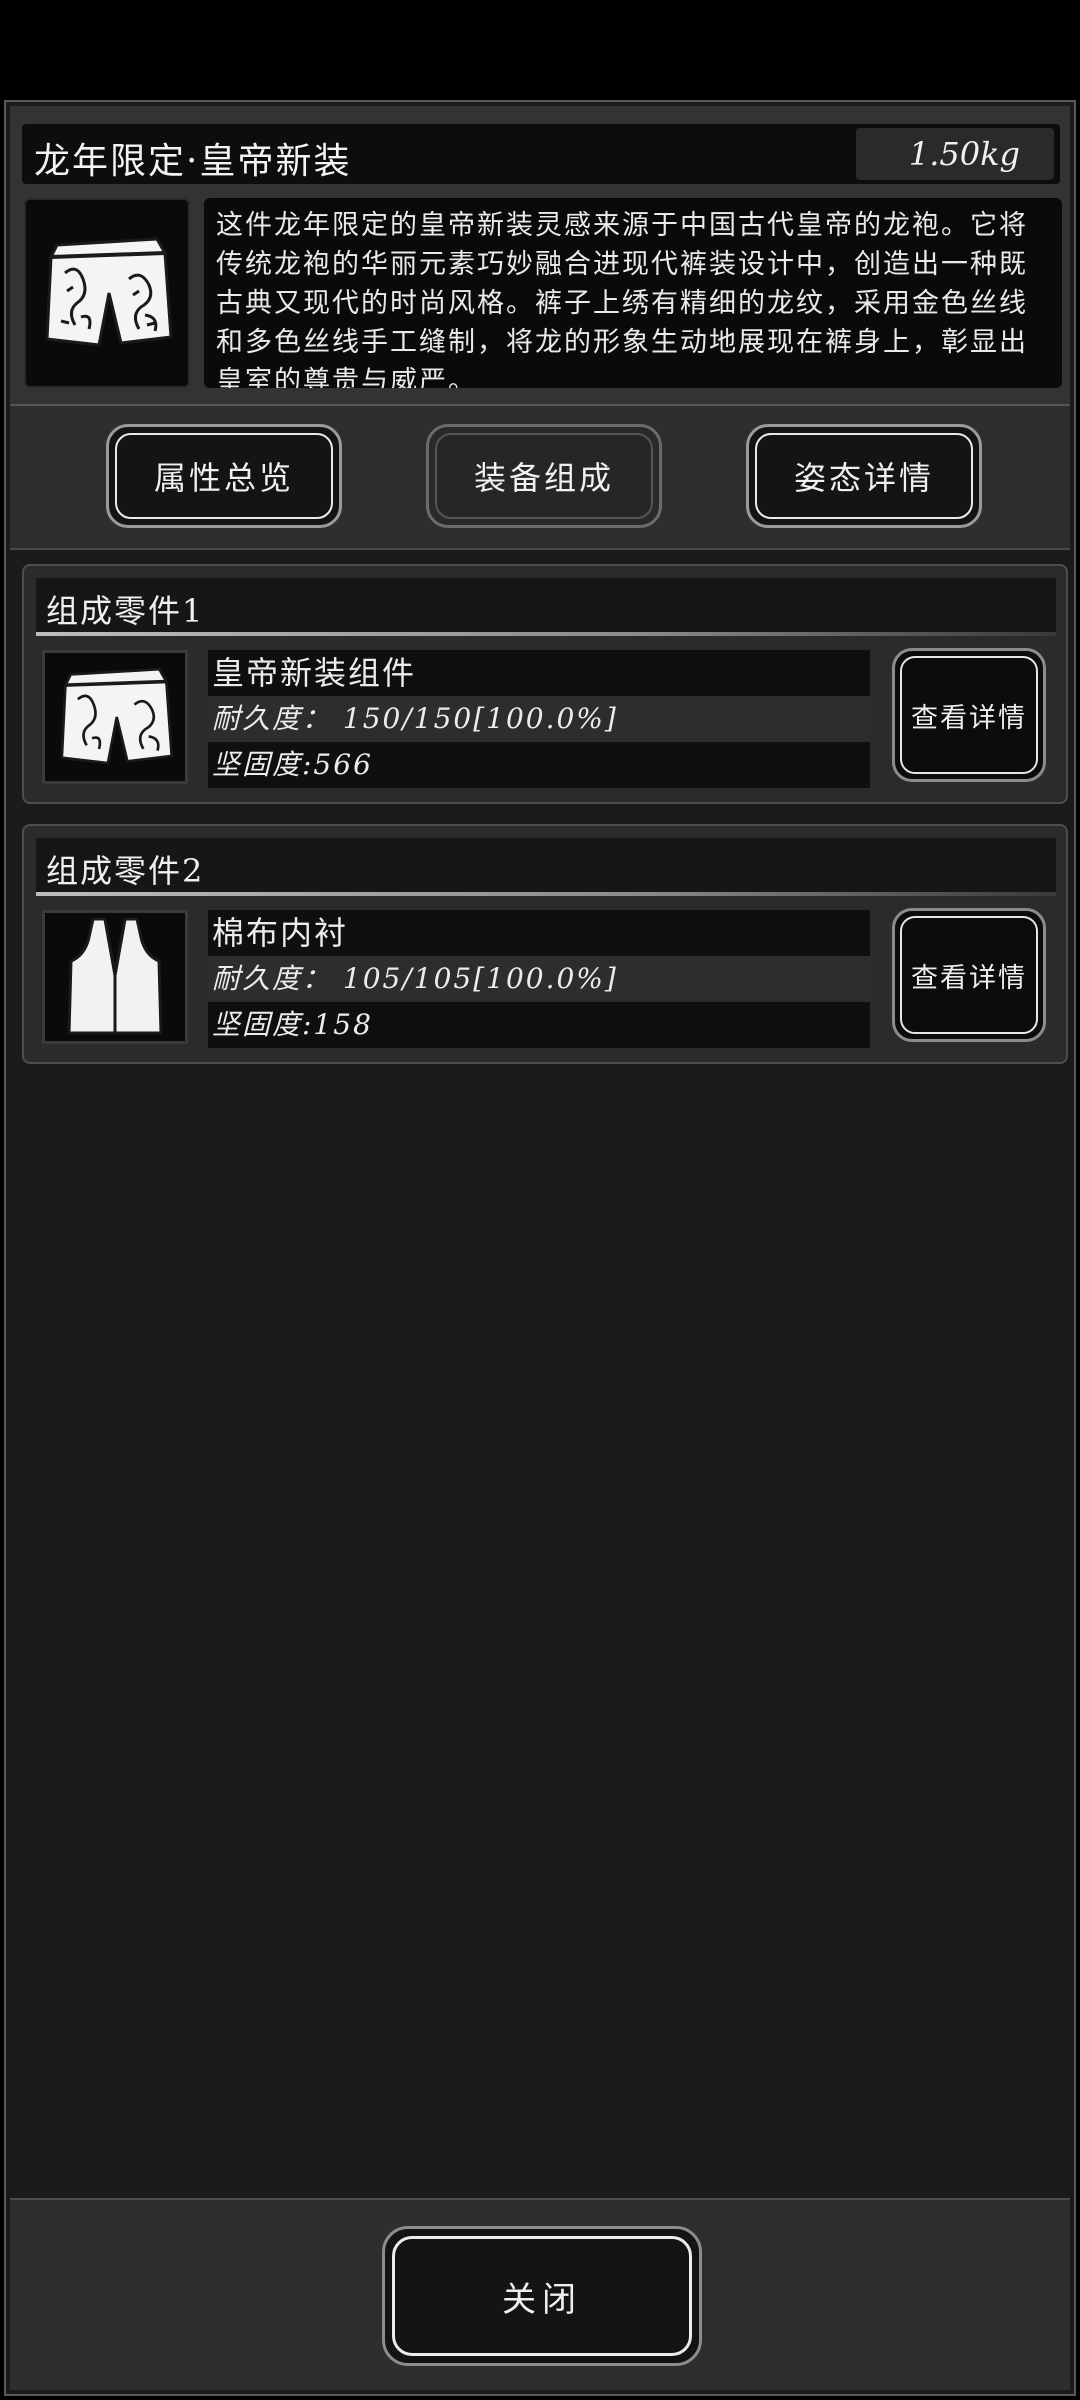 The image size is (1080, 2400). I want to click on tab-label: 装备组成, so click(543, 478).